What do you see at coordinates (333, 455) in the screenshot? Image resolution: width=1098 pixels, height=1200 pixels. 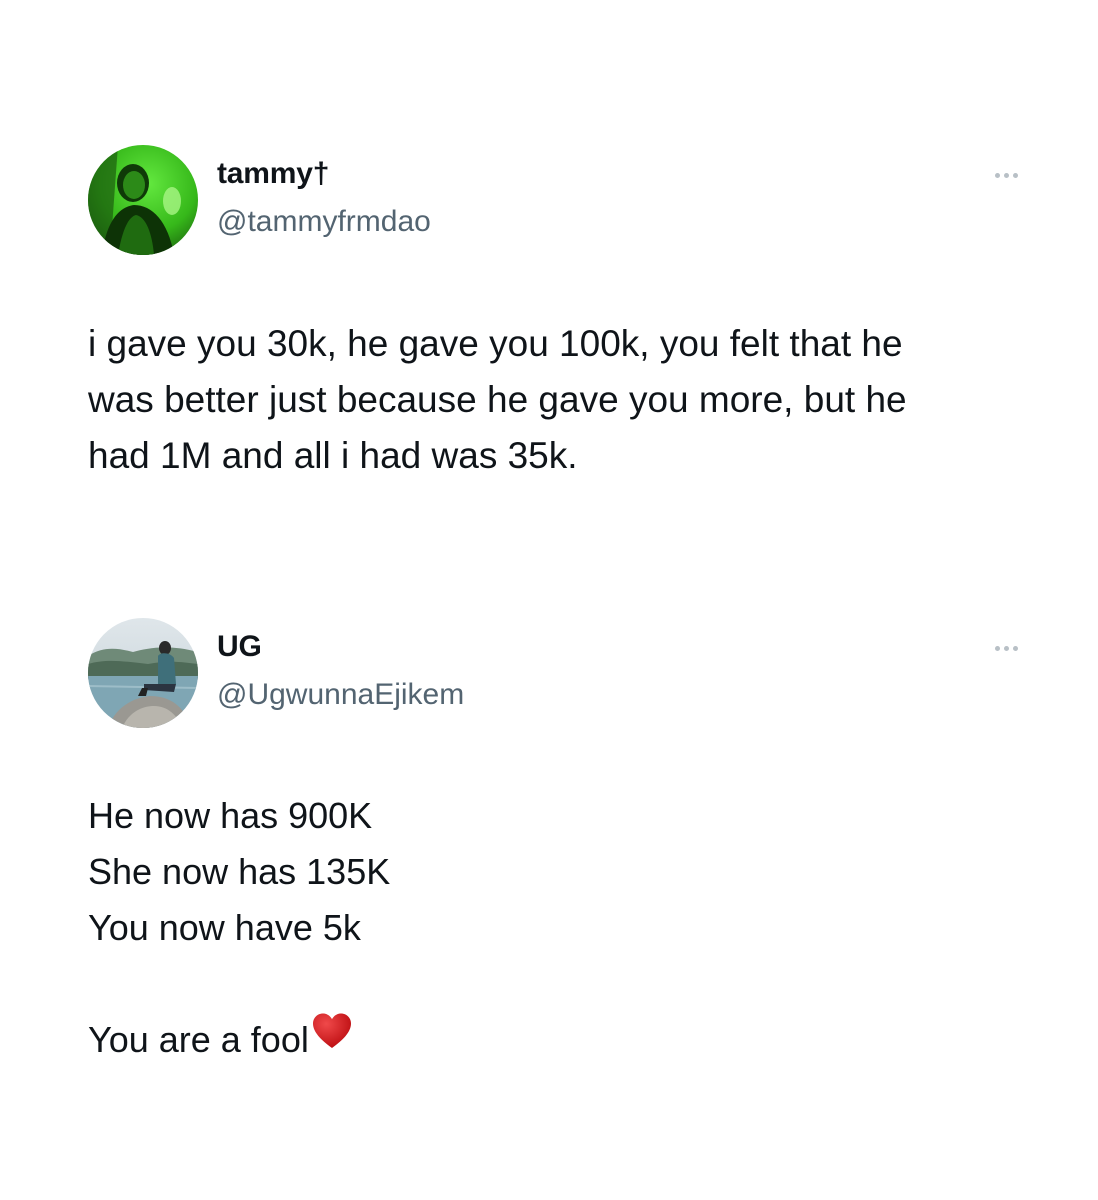 I see `tweet-text-line: had 1M and all i had was 35k.` at bounding box center [333, 455].